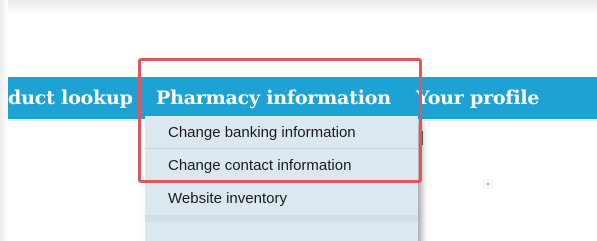 The image size is (597, 241). What do you see at coordinates (281, 165) in the screenshot?
I see `menu-item-change-contact-information: Change contact information` at bounding box center [281, 165].